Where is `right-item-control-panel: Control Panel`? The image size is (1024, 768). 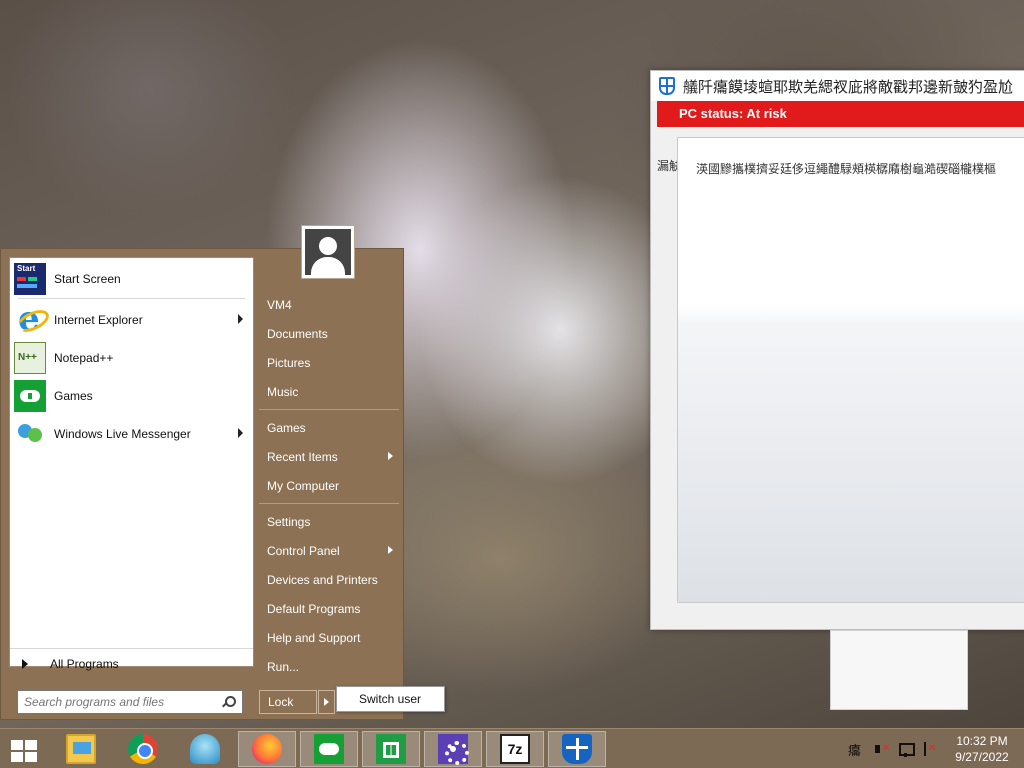
right-item-control-panel: Control Panel is located at coordinates (329, 551).